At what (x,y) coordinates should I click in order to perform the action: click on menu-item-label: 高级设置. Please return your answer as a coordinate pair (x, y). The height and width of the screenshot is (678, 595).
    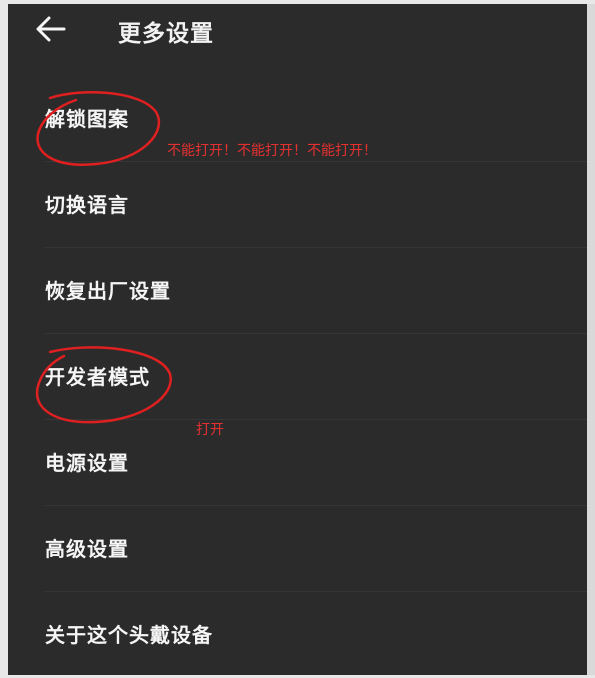
    Looking at the image, I should click on (87, 549).